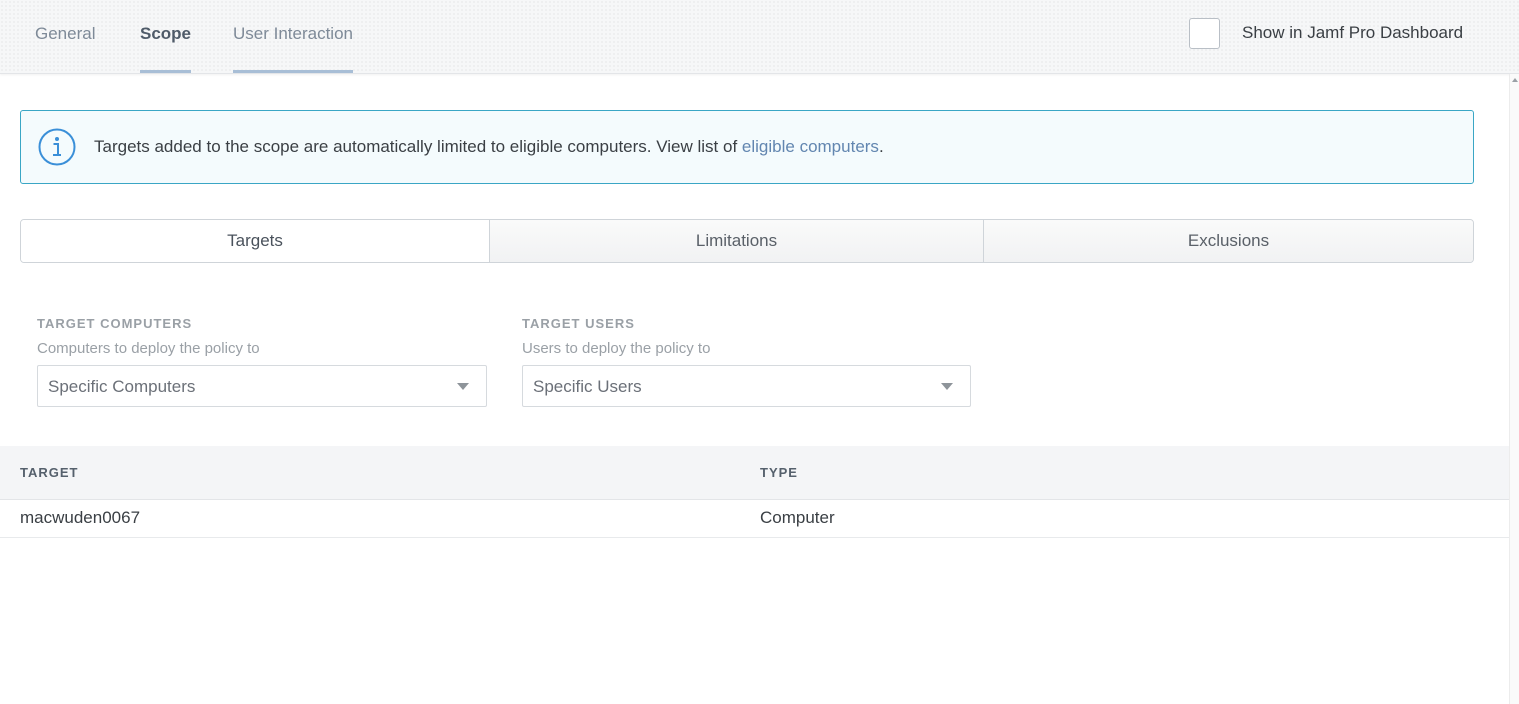  Describe the element at coordinates (262, 386) in the screenshot. I see `target-computers-select: Specific Computers` at that location.